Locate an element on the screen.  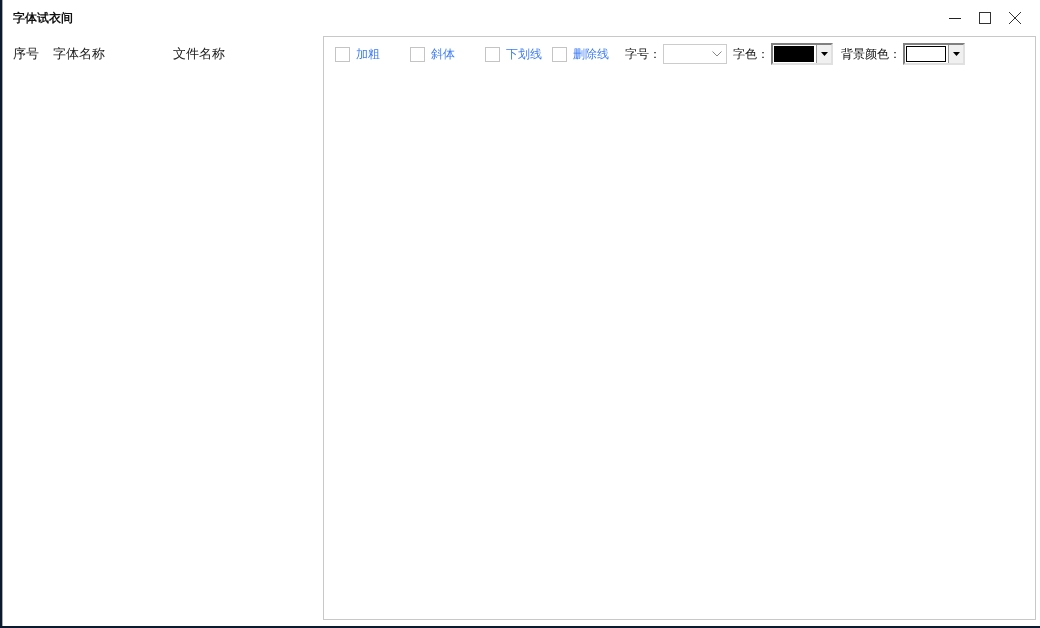
checkbox-label: 斜体 is located at coordinates (443, 54).